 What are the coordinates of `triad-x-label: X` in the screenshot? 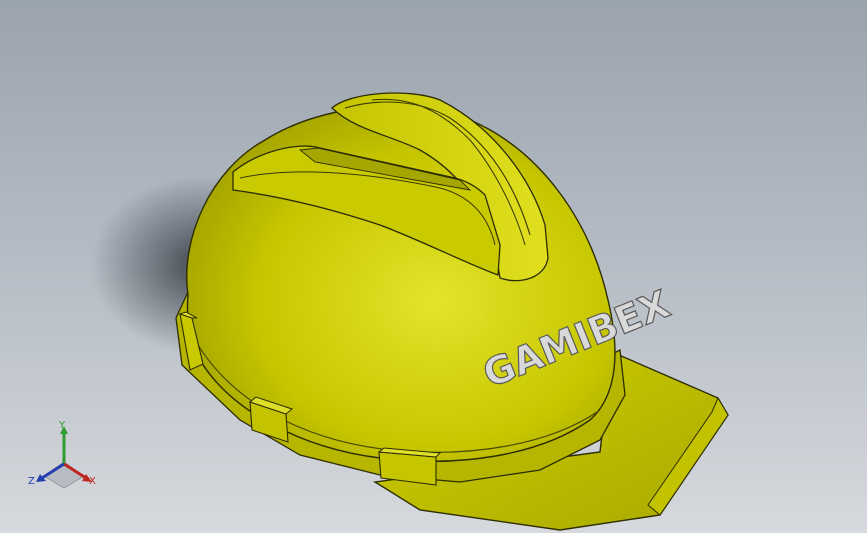 It's located at (92, 481).